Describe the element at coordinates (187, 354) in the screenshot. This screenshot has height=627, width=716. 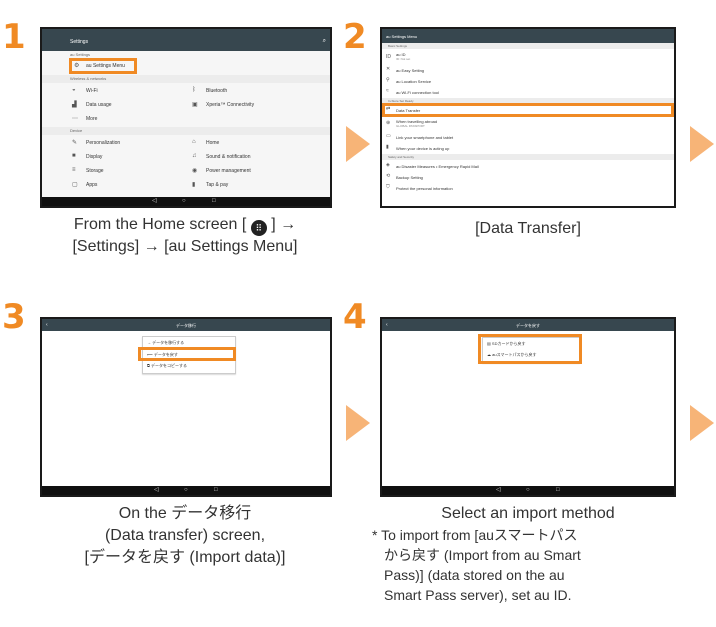
I see `highlight-import-data` at that location.